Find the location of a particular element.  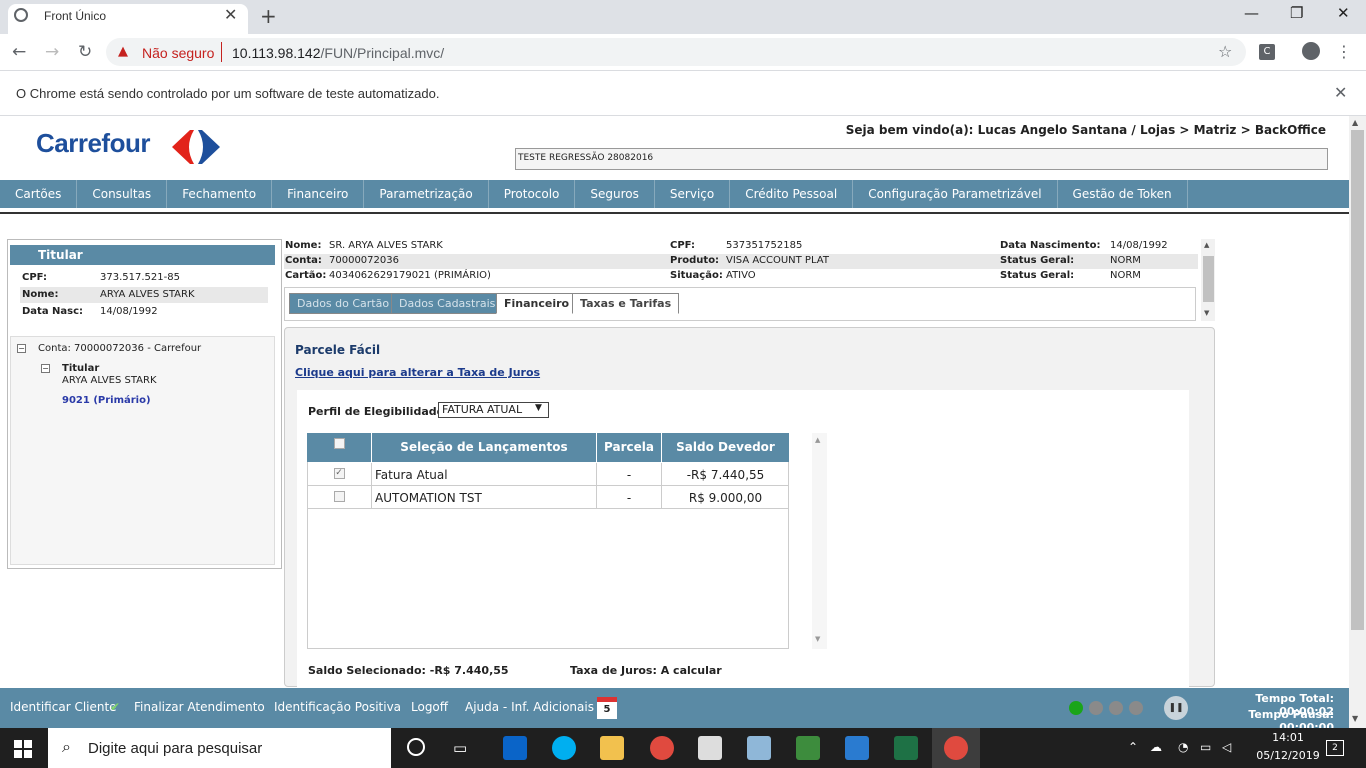

row-desc: AUTOMATION TST is located at coordinates (484, 497).